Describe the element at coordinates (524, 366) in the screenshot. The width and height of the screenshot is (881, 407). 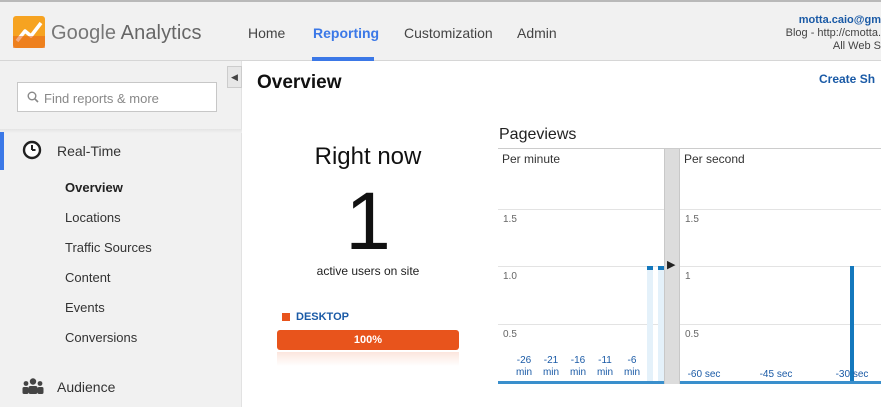
I see `x-tick-label: -26 min` at that location.